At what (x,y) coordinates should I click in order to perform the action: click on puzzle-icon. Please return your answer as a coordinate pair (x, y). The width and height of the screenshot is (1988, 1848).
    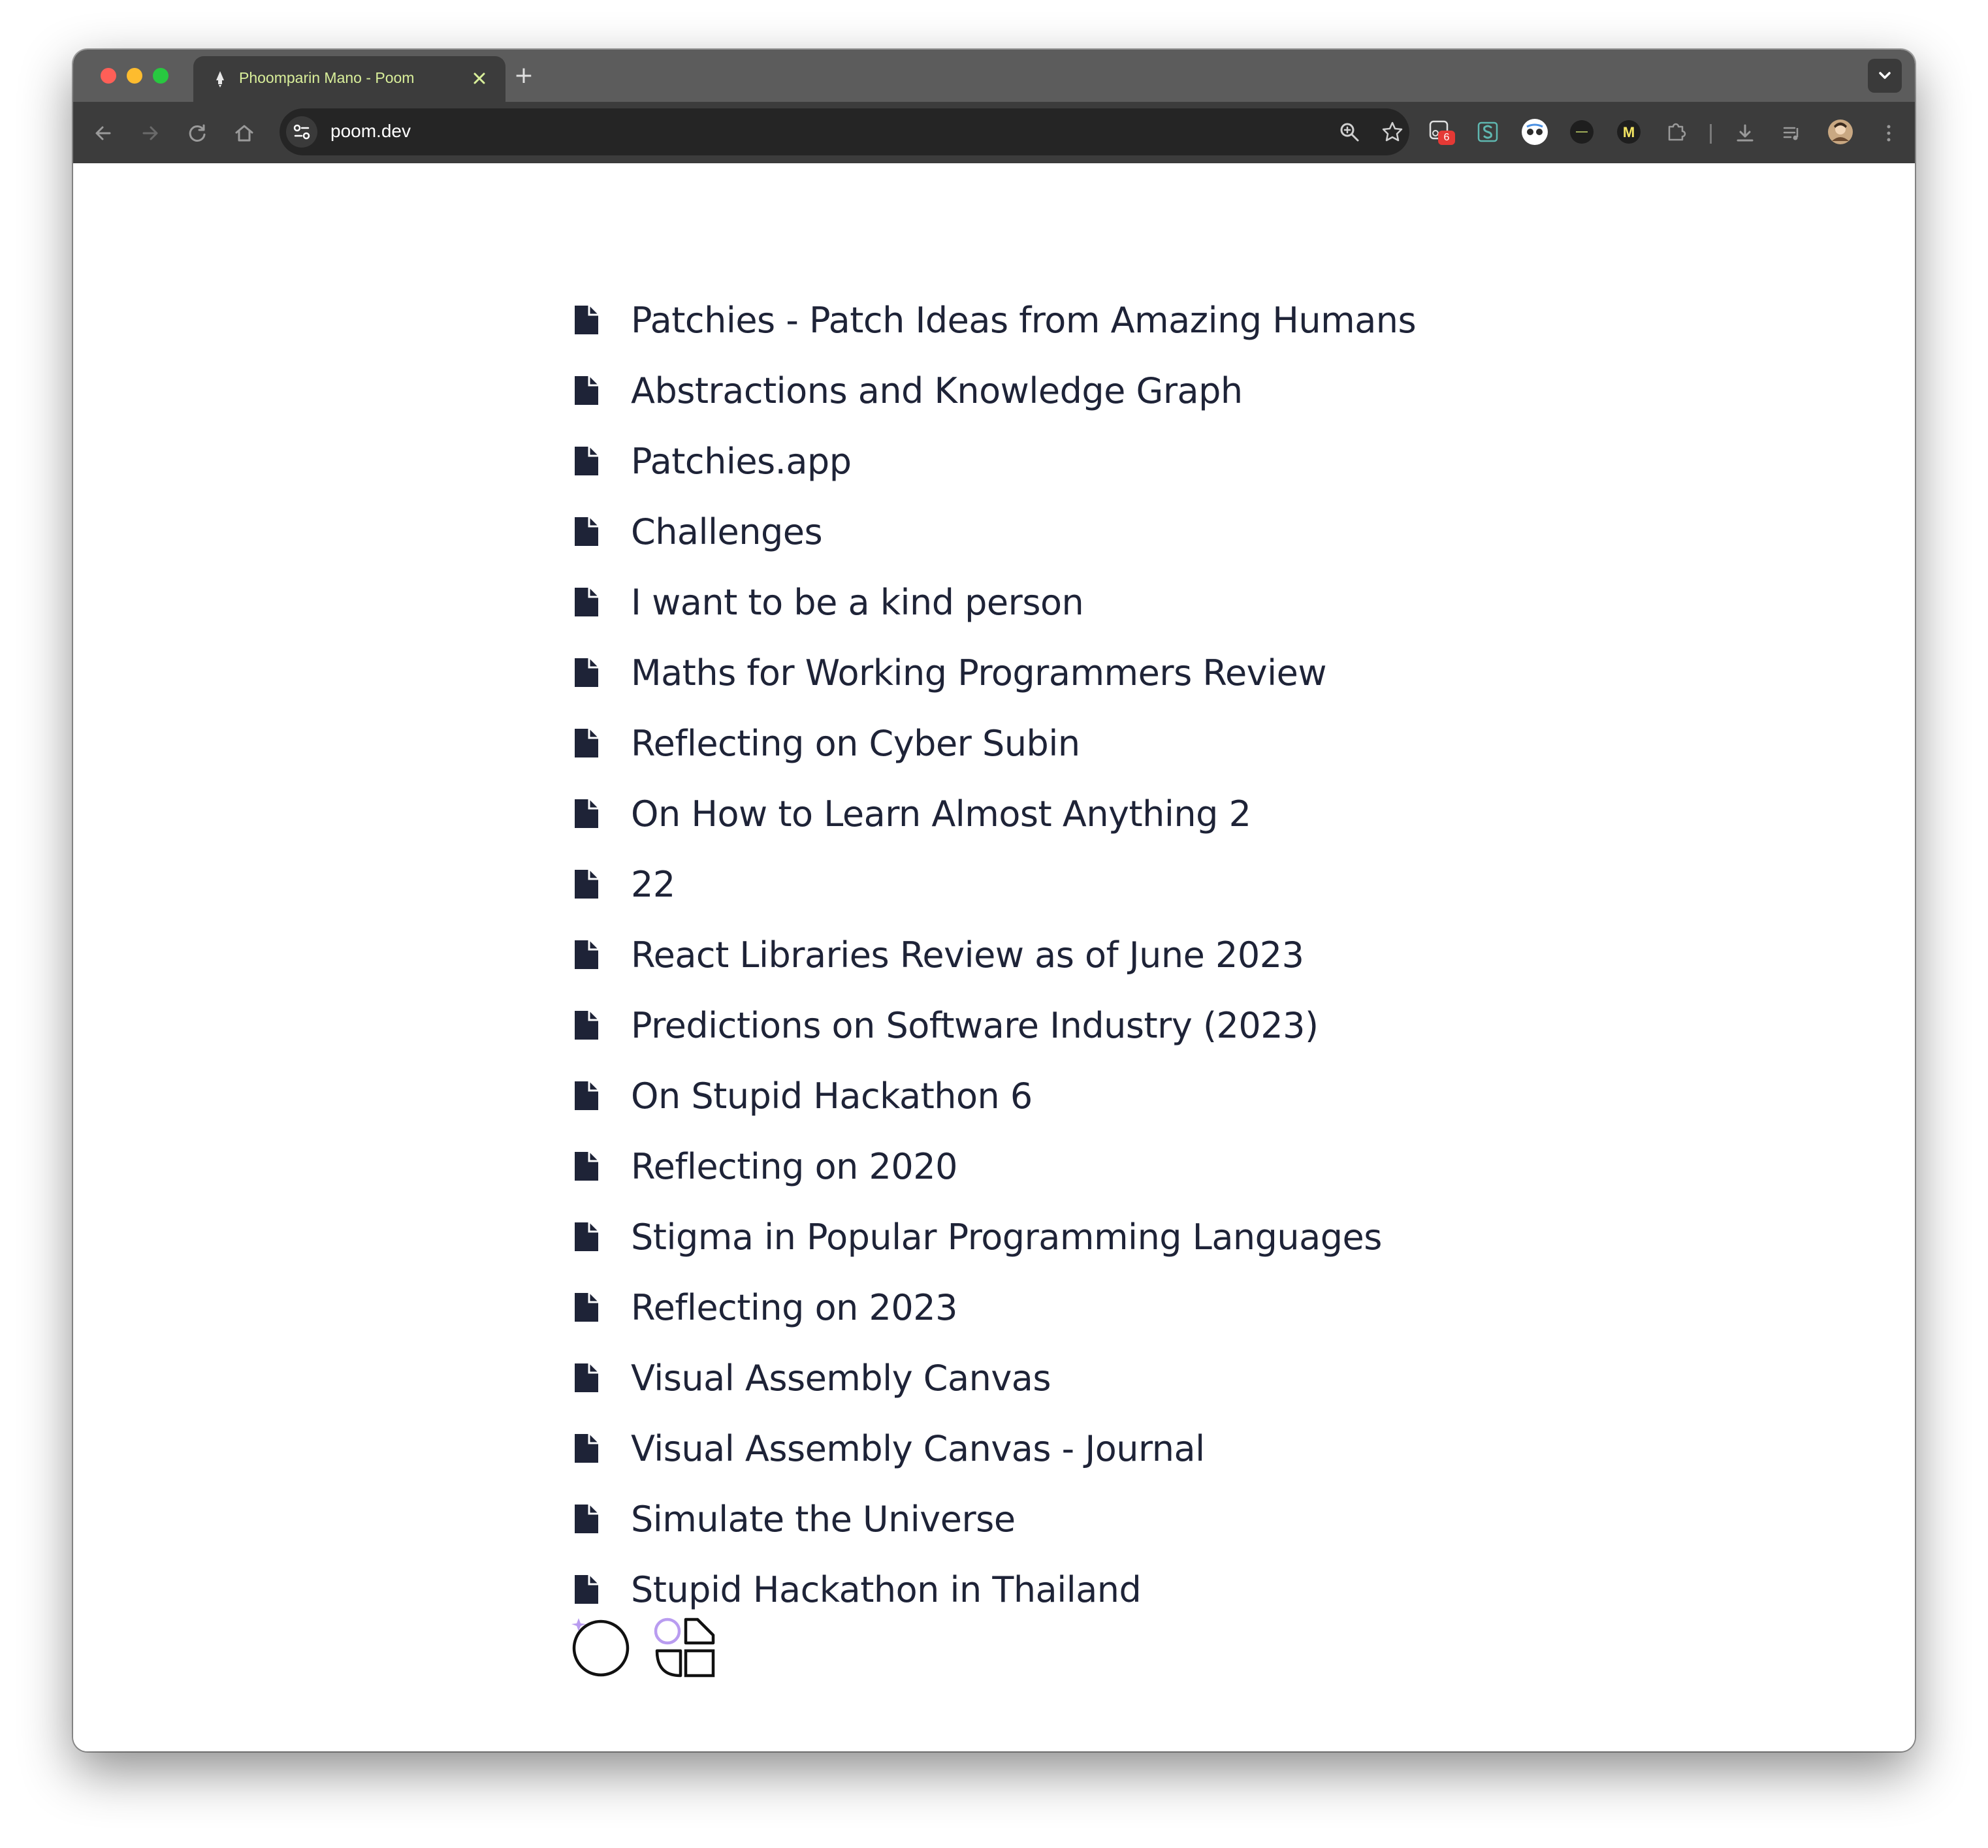
    Looking at the image, I should click on (1675, 132).